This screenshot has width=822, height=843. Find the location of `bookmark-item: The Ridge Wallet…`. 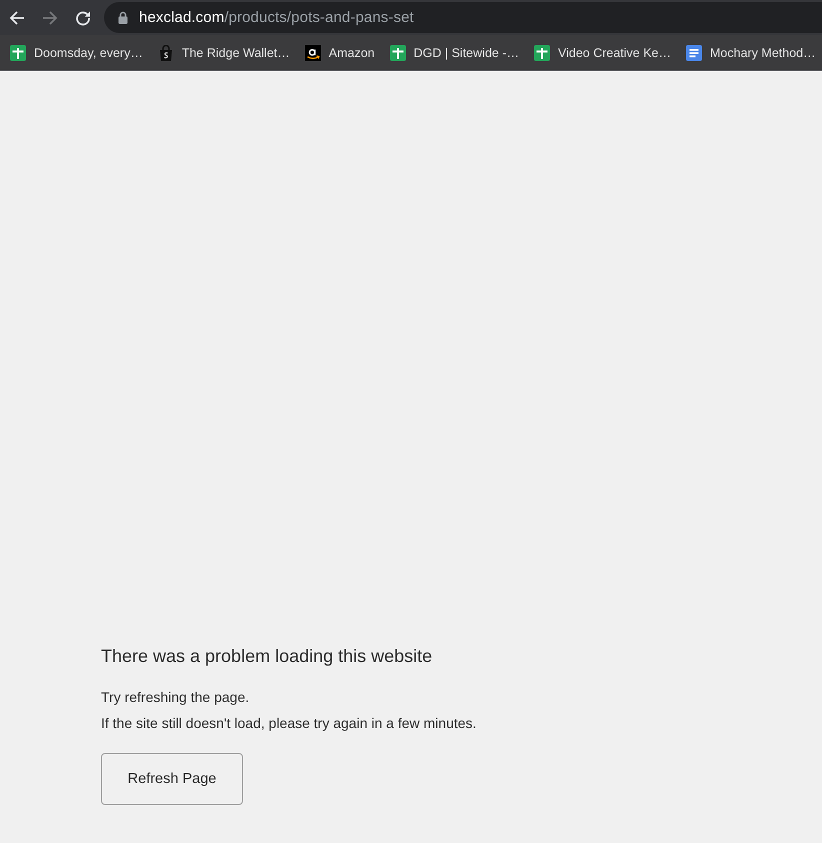

bookmark-item: The Ridge Wallet… is located at coordinates (224, 53).